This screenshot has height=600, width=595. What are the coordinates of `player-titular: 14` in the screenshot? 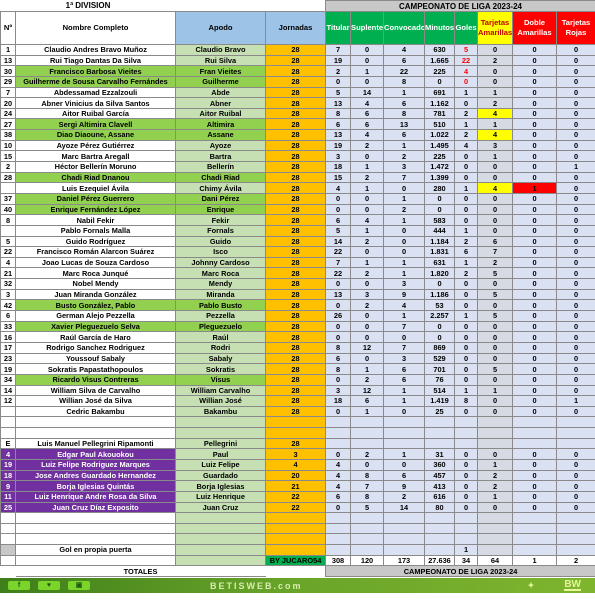 It's located at (338, 241).